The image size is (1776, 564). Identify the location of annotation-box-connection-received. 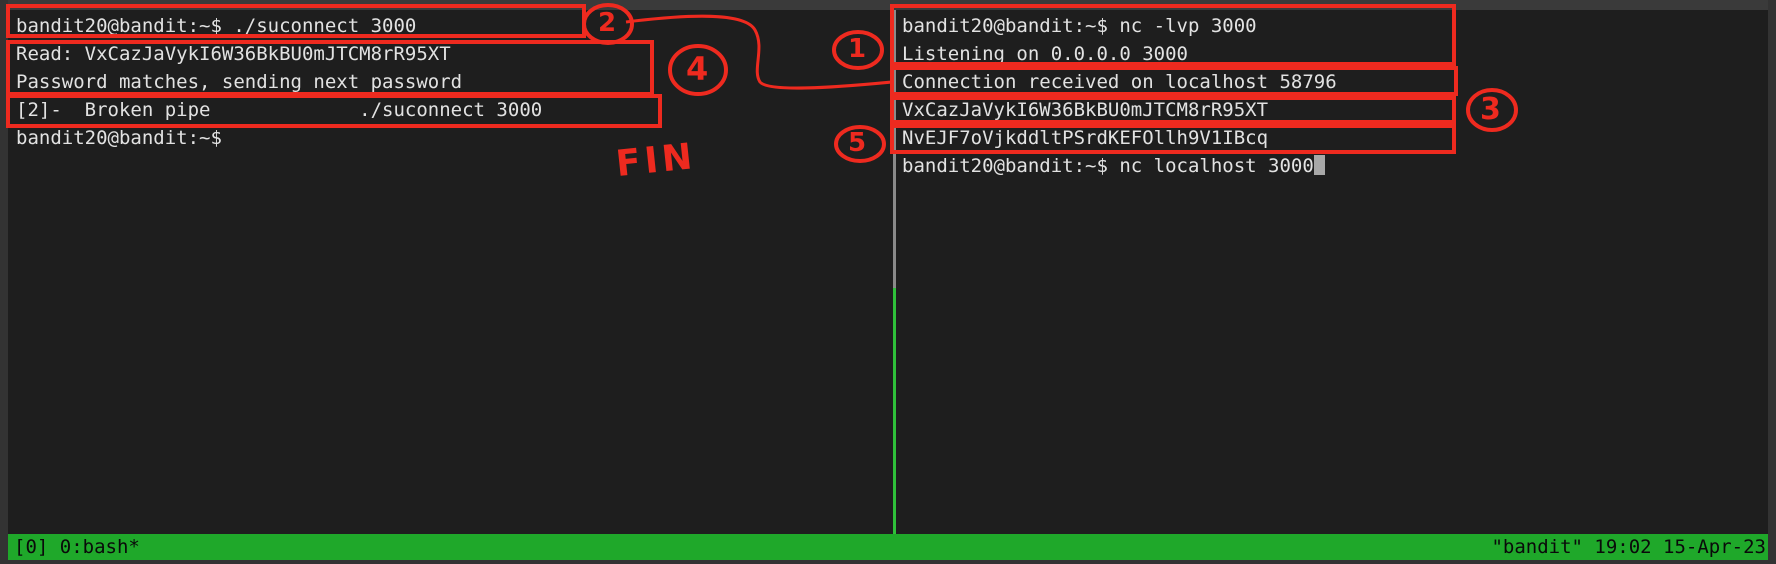
(1174, 81).